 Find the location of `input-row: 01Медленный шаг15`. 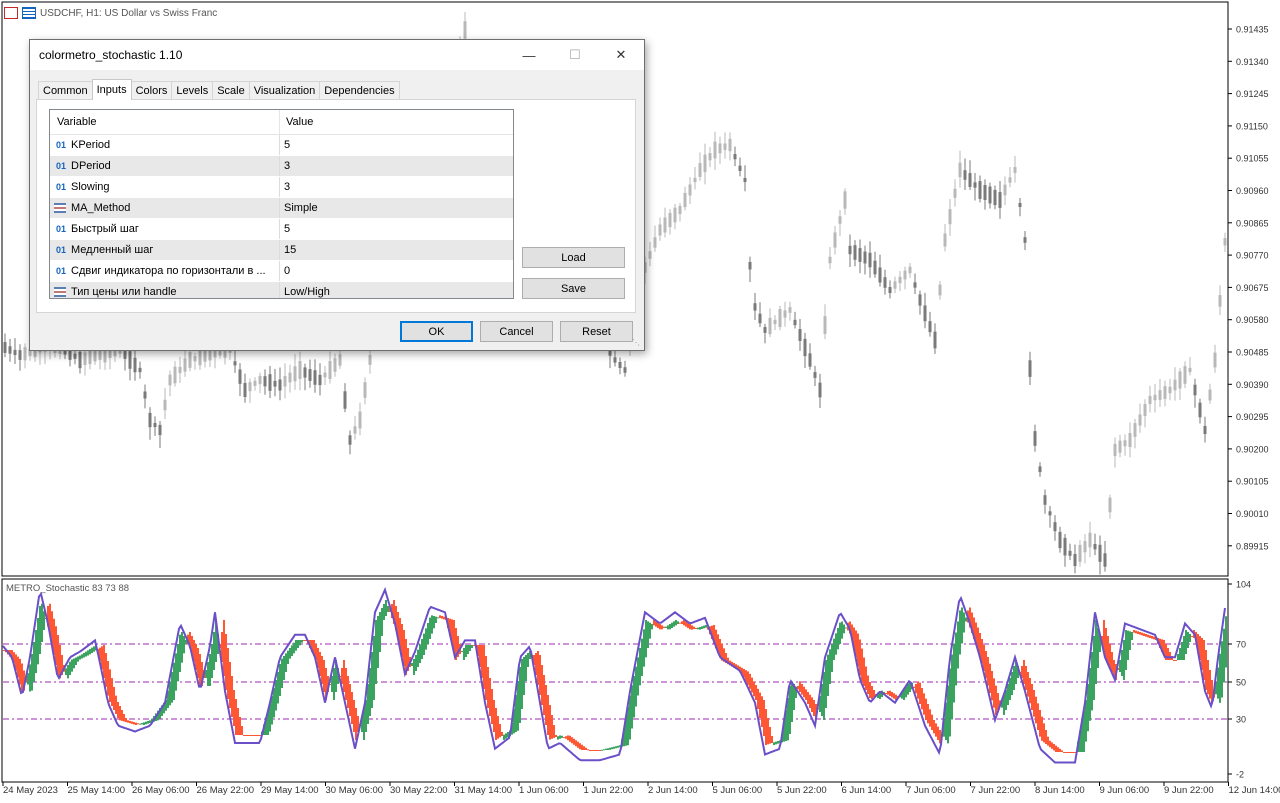

input-row: 01Медленный шаг15 is located at coordinates (281, 250).